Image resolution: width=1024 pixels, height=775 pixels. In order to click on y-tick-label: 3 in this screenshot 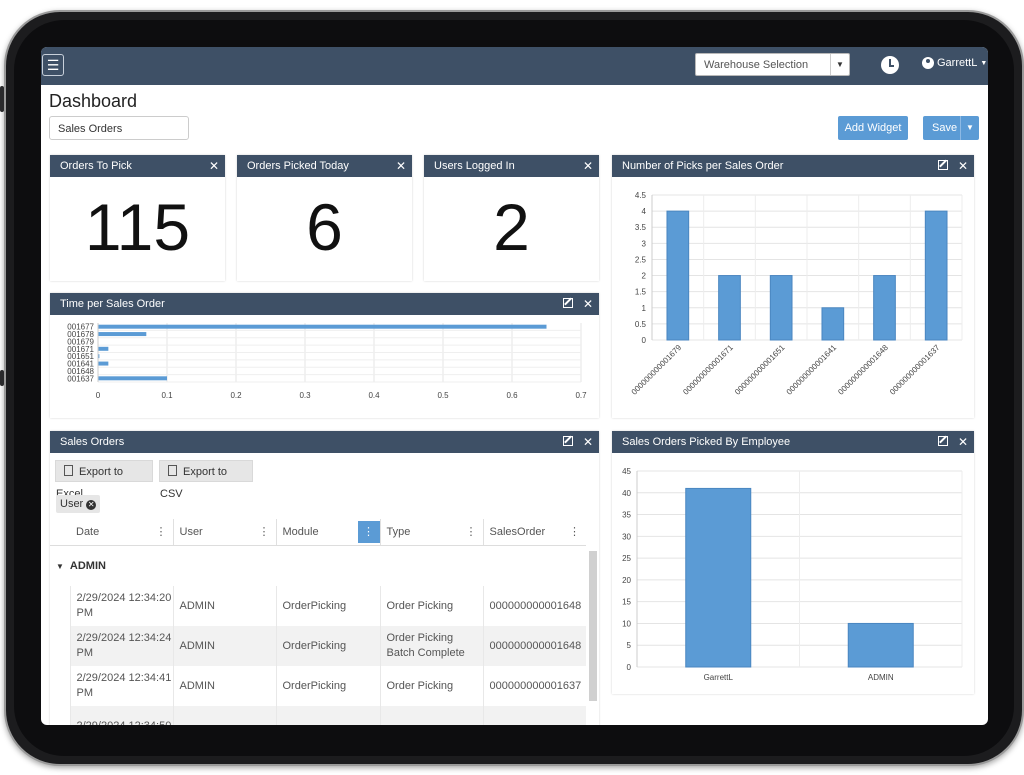, I will do `click(644, 243)`.